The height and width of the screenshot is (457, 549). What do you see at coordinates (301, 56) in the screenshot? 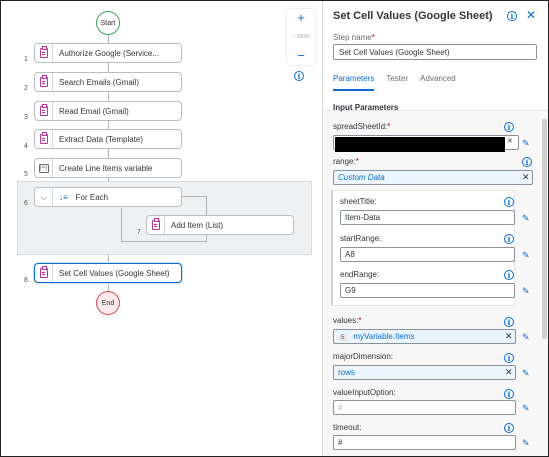
I see `zoom-out-button: −` at bounding box center [301, 56].